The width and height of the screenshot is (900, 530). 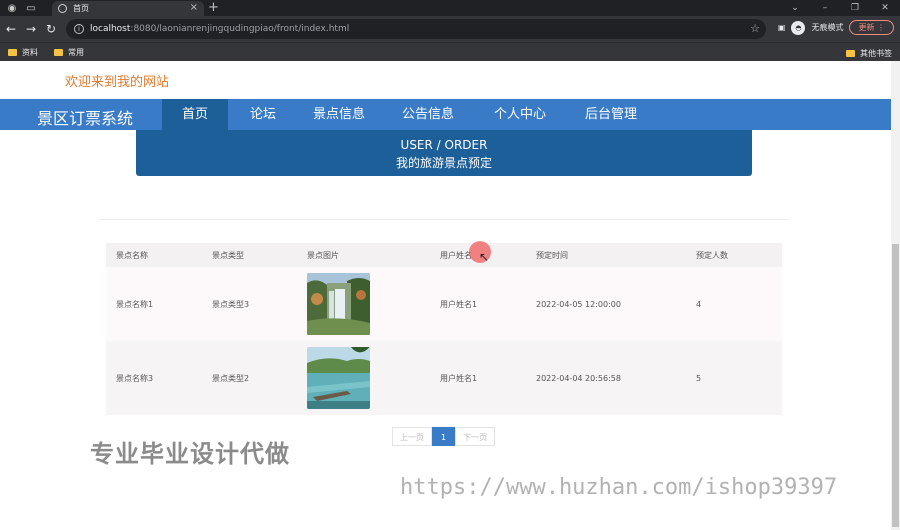 I want to click on nav-home: 首页, so click(x=195, y=114).